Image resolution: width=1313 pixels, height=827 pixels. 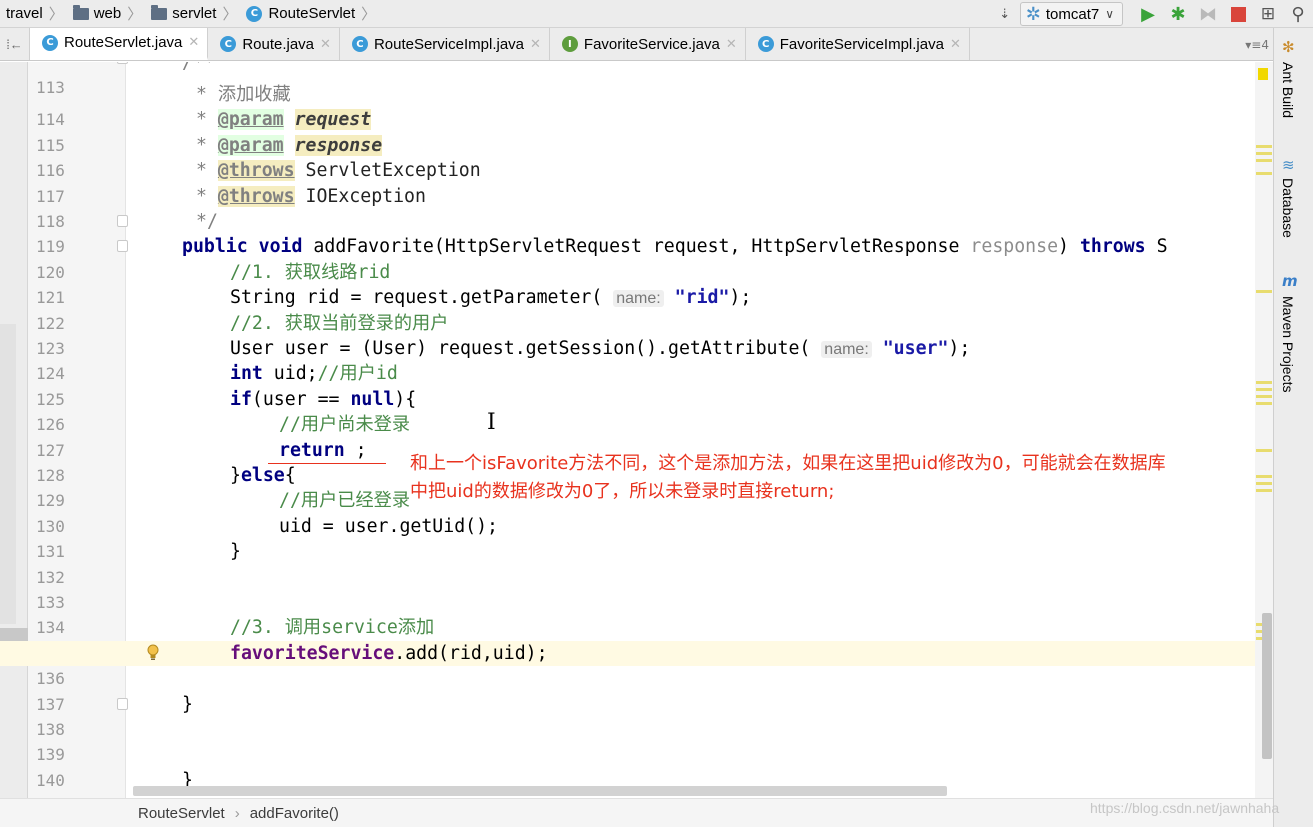 What do you see at coordinates (1071, 14) in the screenshot?
I see `run-config-selector: ✲ tomcat7 ∨` at bounding box center [1071, 14].